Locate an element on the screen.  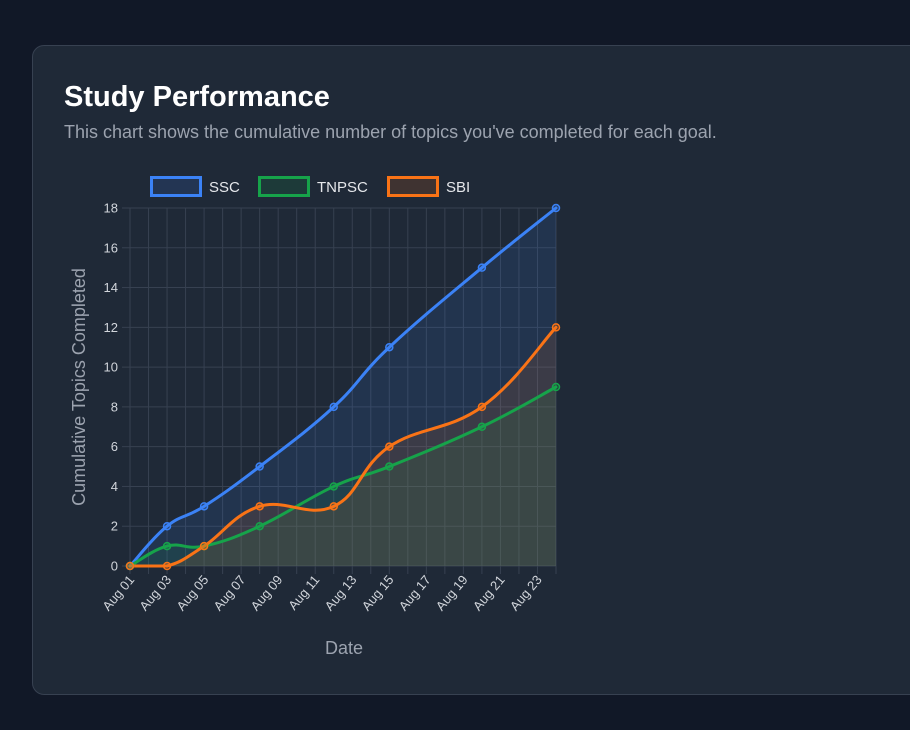
y-tick-label: 14 is located at coordinates (111, 287).